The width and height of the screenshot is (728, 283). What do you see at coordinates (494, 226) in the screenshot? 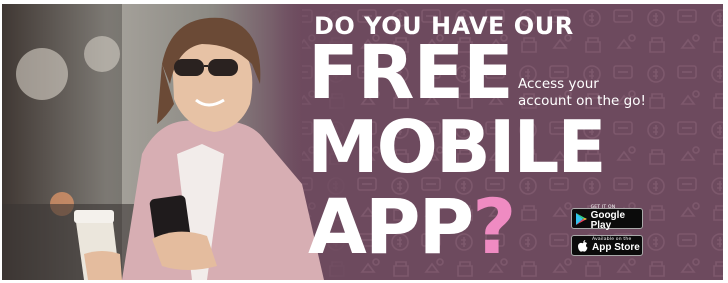
I see `question-mark: ?` at bounding box center [494, 226].